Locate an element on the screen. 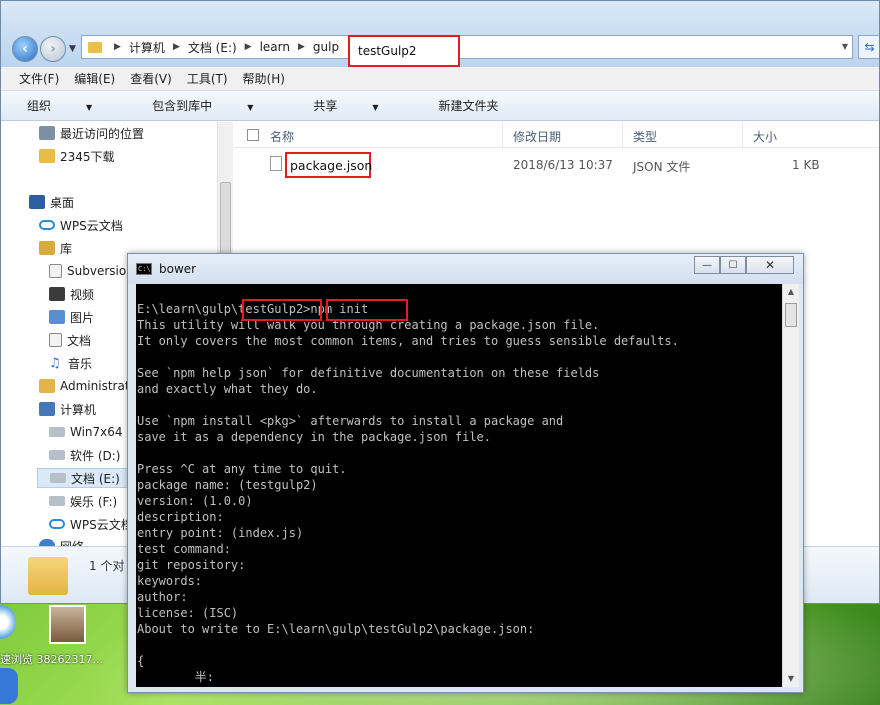 This screenshot has height=705, width=880. nav-item-2345: 2345下载 is located at coordinates (77, 156).